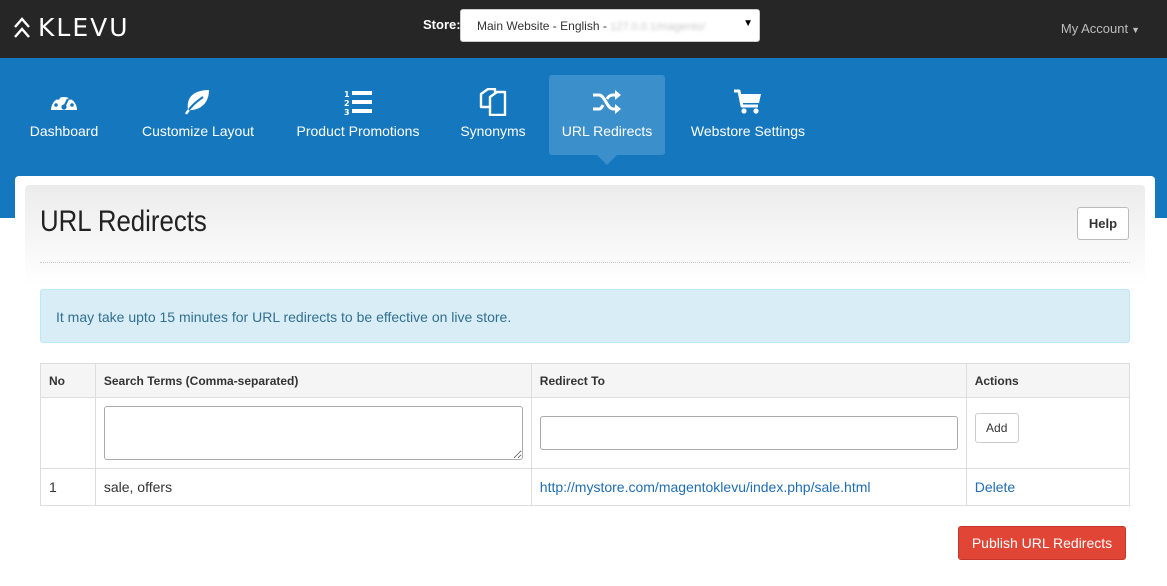 Image resolution: width=1167 pixels, height=586 pixels. Describe the element at coordinates (347, 112) in the screenshot. I see `svg-text: 3` at that location.